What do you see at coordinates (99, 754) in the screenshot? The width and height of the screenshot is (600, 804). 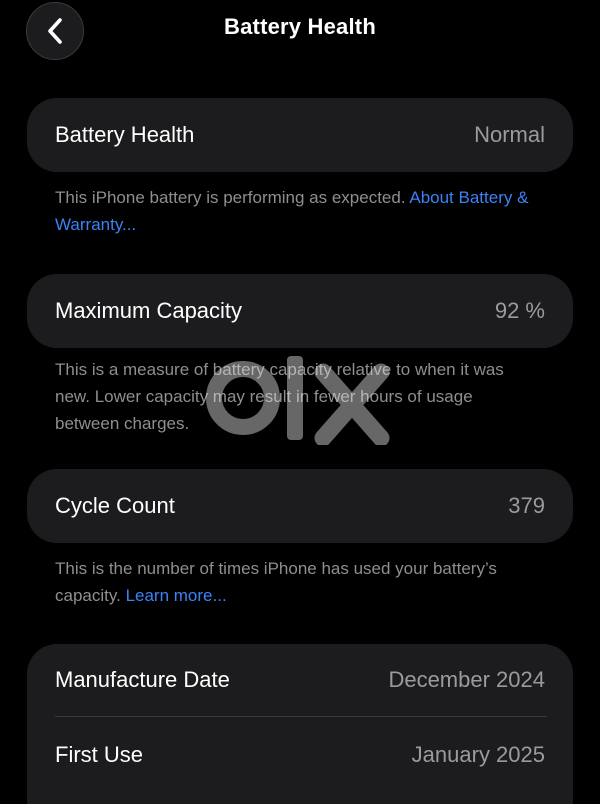 I see `first-use-label: First Use` at bounding box center [99, 754].